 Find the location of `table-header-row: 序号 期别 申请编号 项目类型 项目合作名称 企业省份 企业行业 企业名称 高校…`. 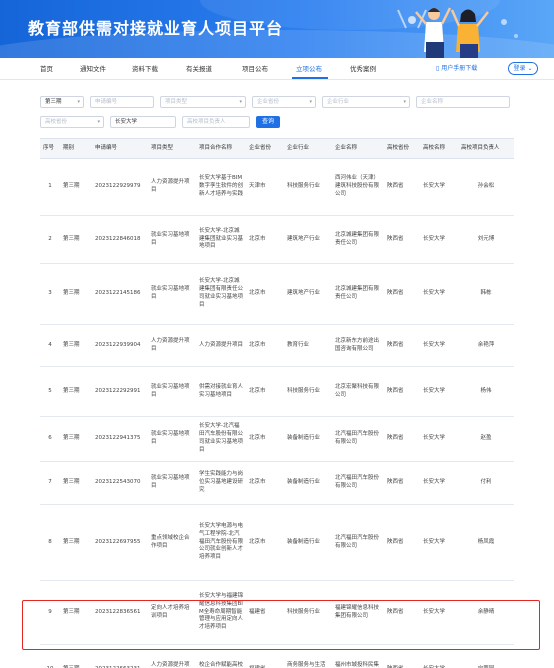

table-header-row: 序号 期别 申请编号 项目类型 项目合作名称 企业省份 企业行业 企业名称 高校… is located at coordinates (277, 148).